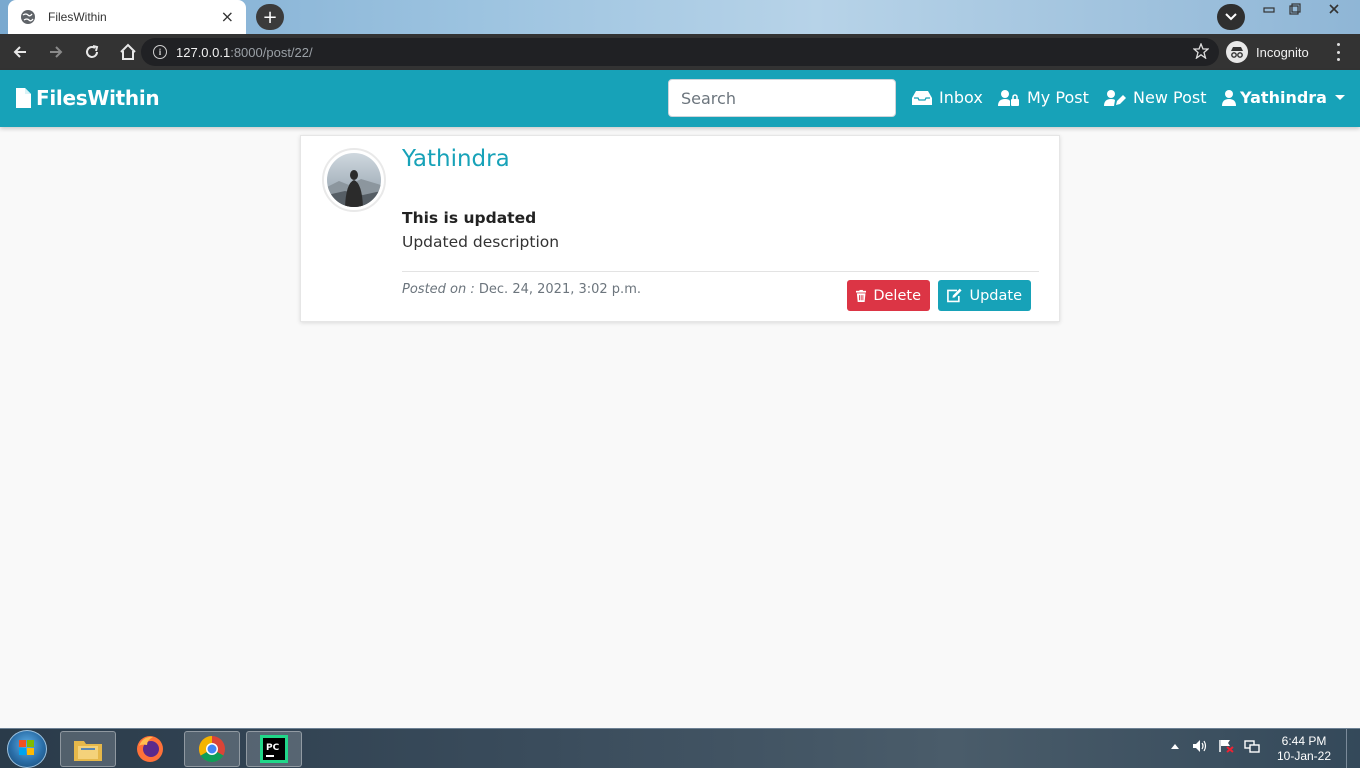 This screenshot has width=1360, height=768. I want to click on tab-title: FilesWithin, so click(77, 17).